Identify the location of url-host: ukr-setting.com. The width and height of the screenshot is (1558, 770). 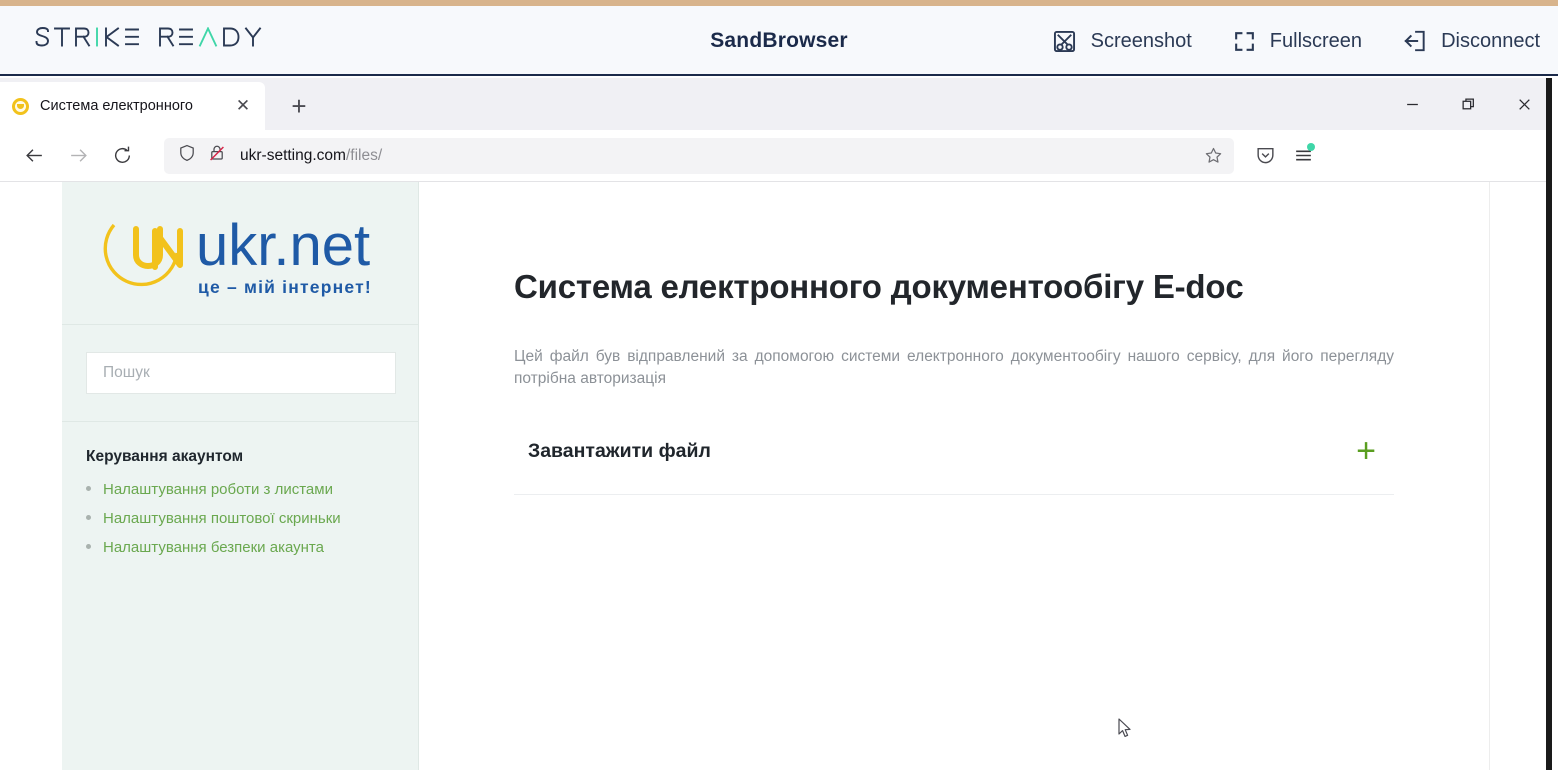
(293, 155).